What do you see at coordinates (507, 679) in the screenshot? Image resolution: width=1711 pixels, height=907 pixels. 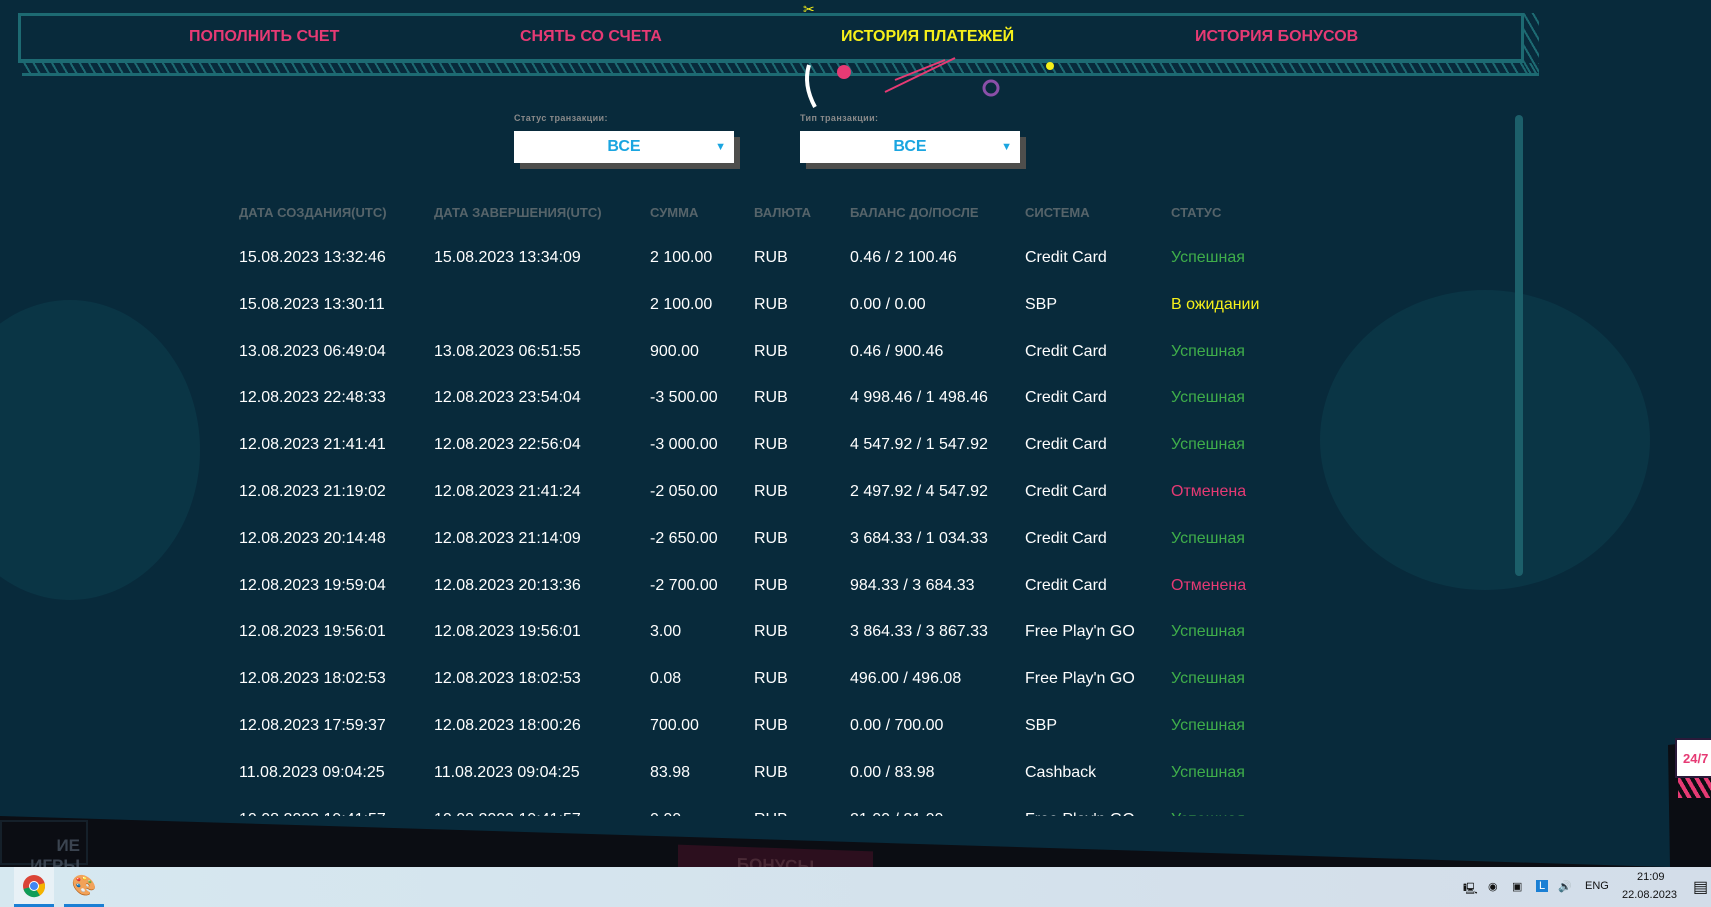 I see `completed-date-cell: 12.08.2023 18:02:53` at bounding box center [507, 679].